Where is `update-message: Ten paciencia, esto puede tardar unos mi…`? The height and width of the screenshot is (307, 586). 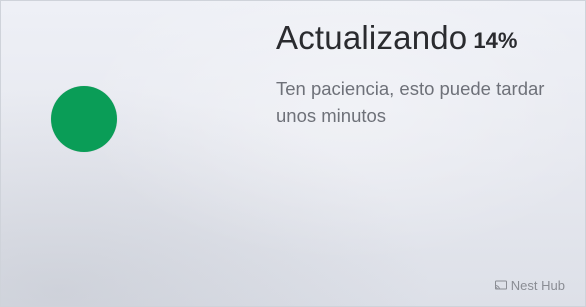
update-message: Ten paciencia, esto puede tardar unos mi… is located at coordinates (410, 102).